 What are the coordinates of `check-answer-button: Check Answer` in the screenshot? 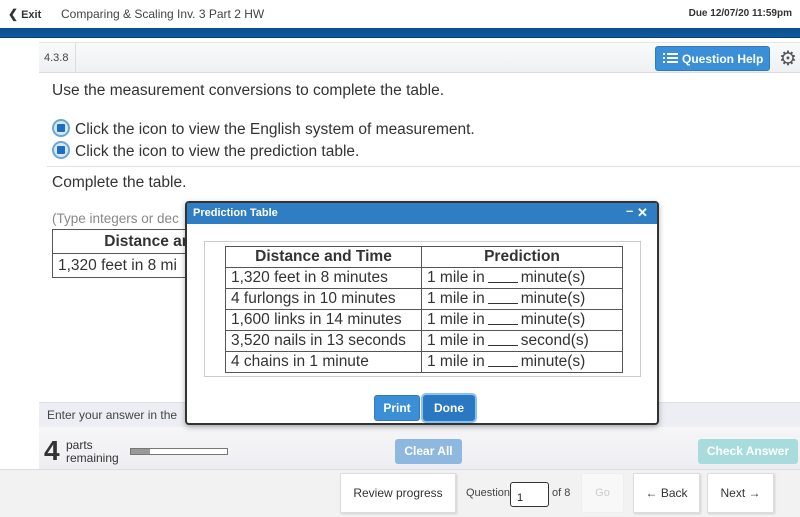 It's located at (748, 451).